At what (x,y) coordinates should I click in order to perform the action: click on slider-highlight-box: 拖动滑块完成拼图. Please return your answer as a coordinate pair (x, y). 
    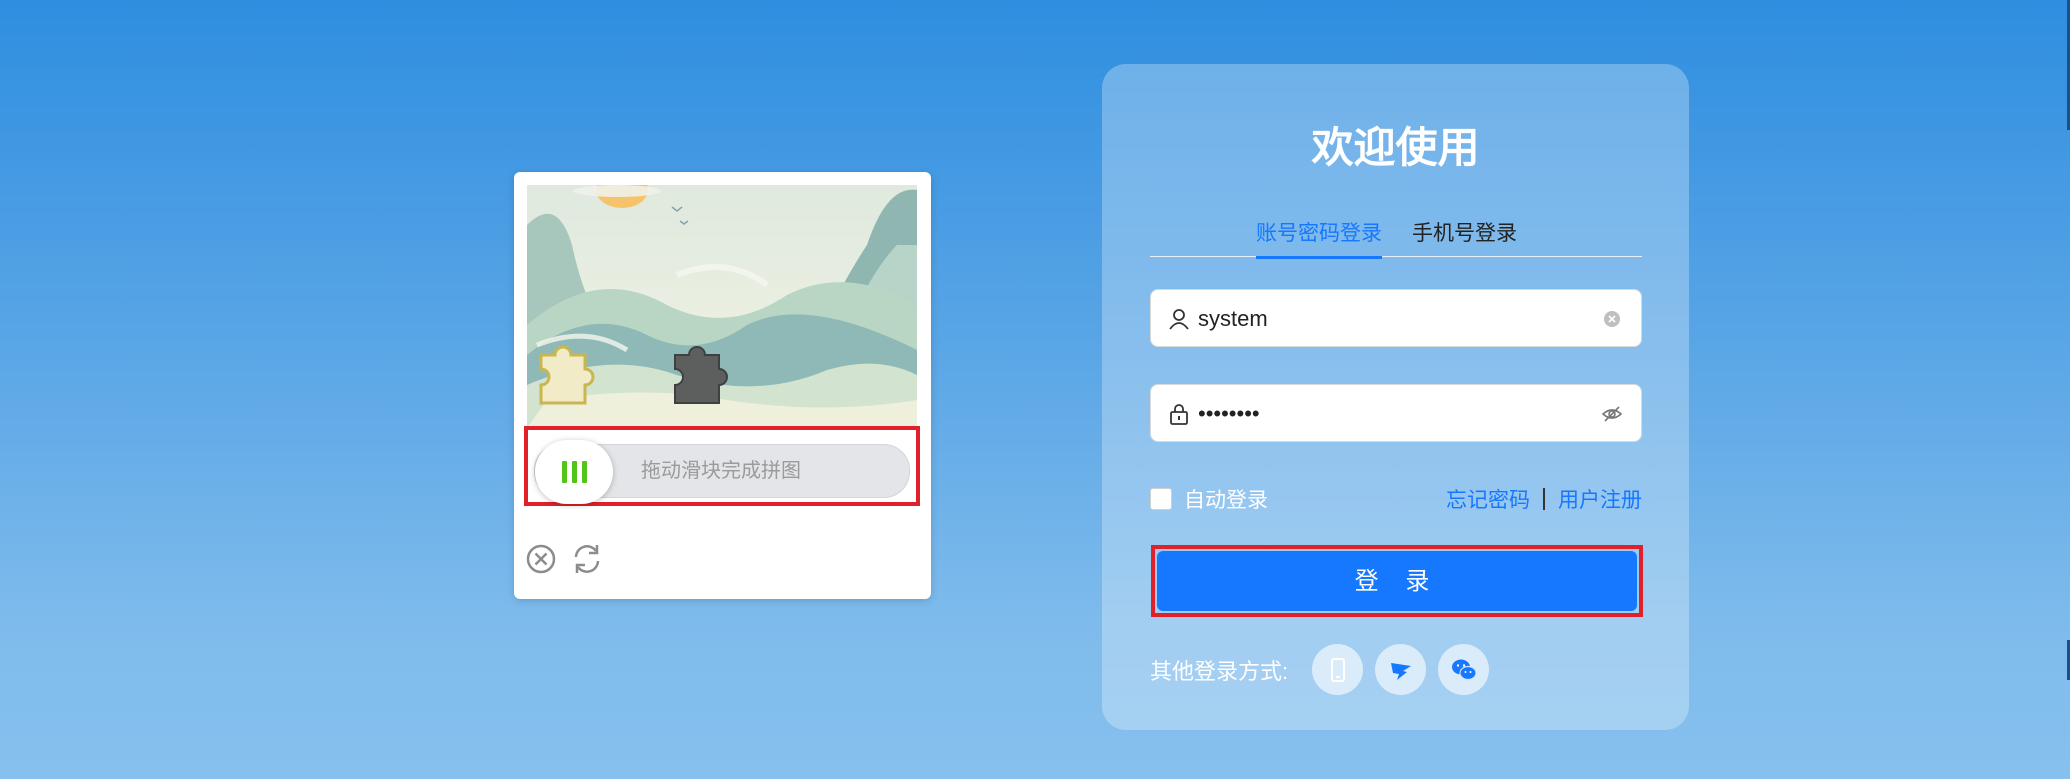
    Looking at the image, I should click on (722, 466).